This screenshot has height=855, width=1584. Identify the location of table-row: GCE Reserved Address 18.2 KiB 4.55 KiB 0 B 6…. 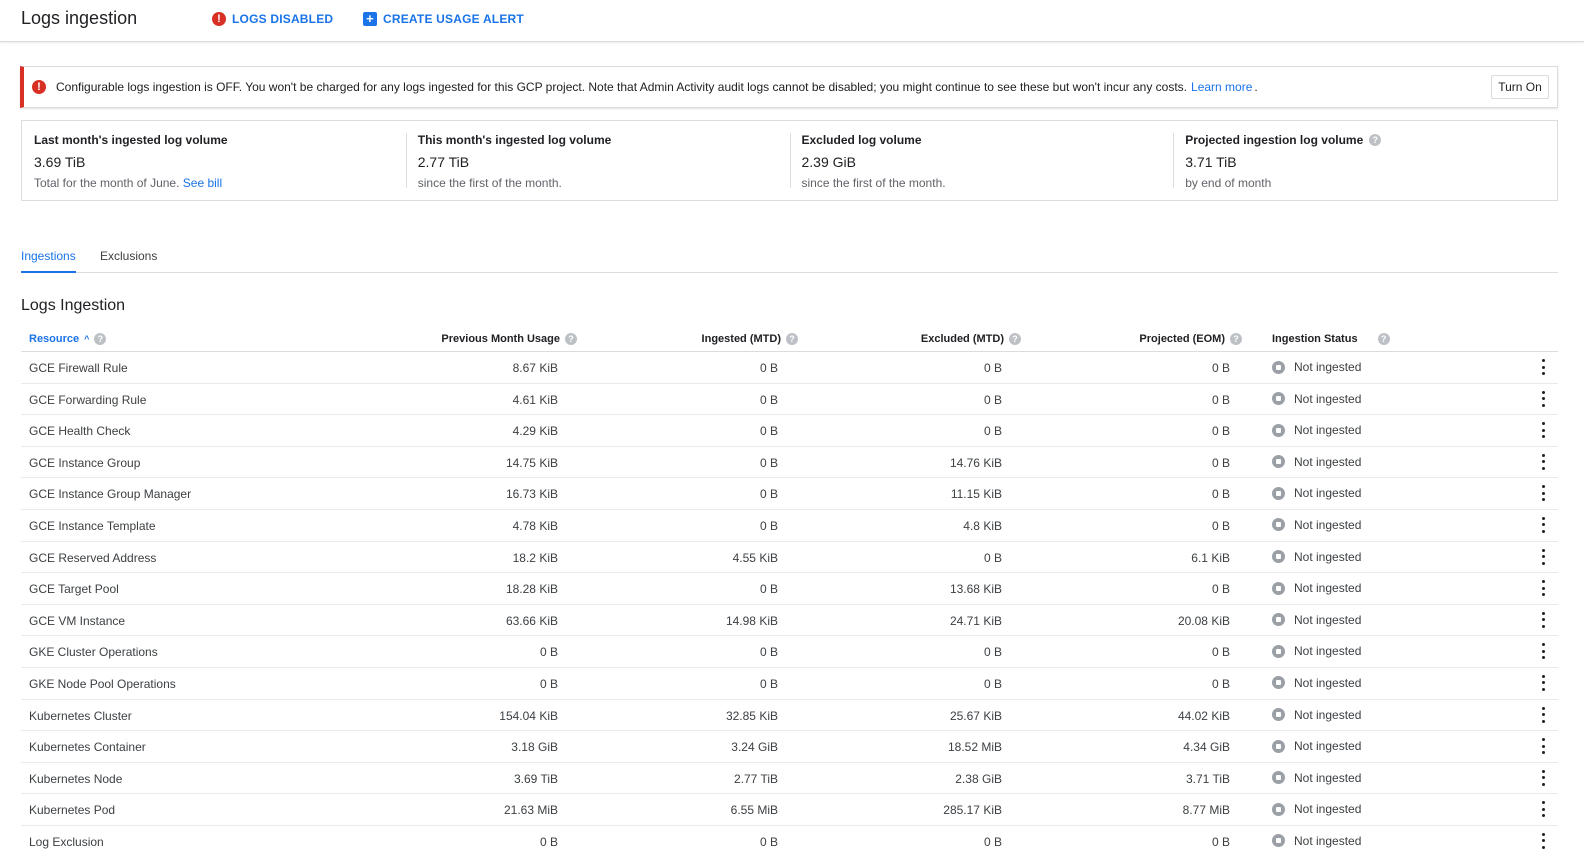
(789, 558).